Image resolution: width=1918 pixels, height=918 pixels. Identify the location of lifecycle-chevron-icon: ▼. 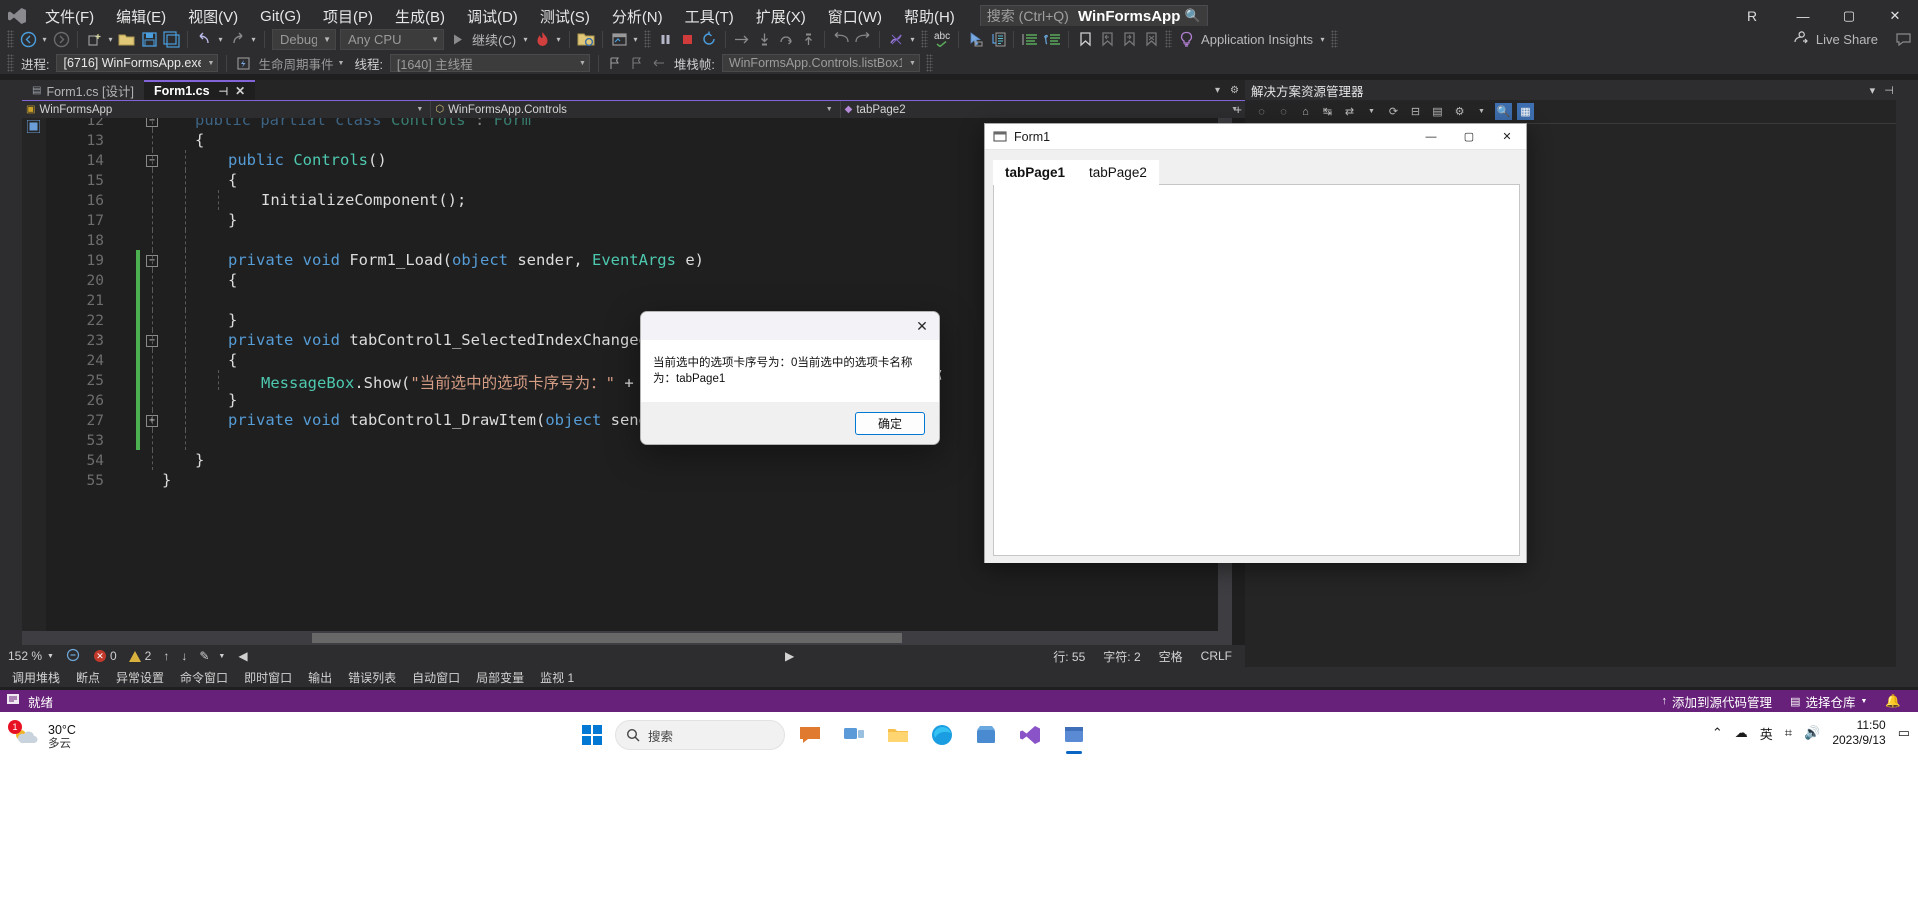
(344, 63).